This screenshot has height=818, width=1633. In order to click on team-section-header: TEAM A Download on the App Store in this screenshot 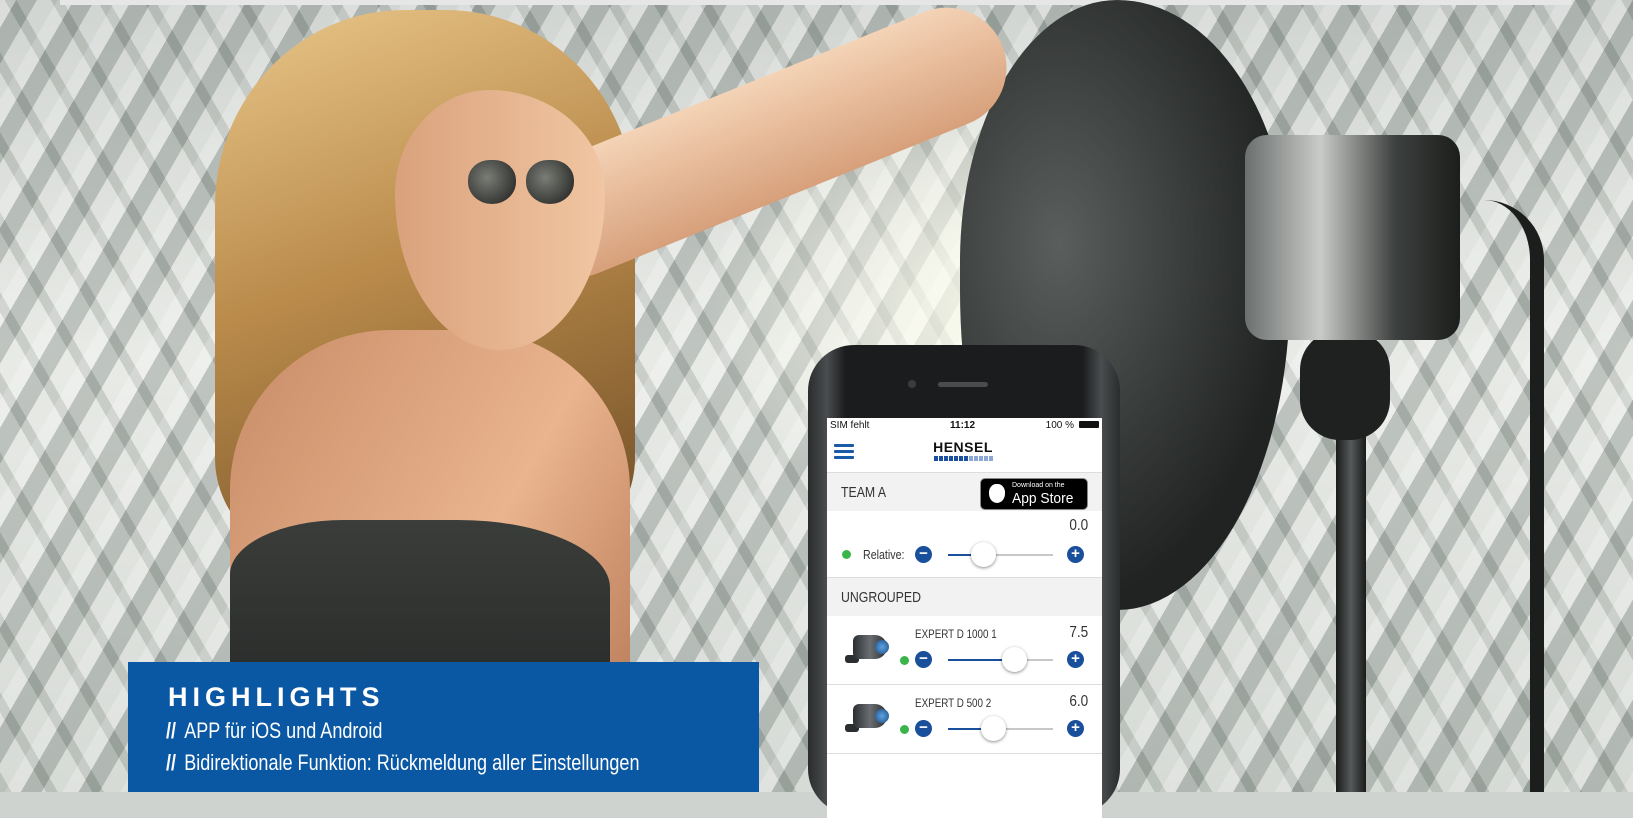, I will do `click(964, 492)`.